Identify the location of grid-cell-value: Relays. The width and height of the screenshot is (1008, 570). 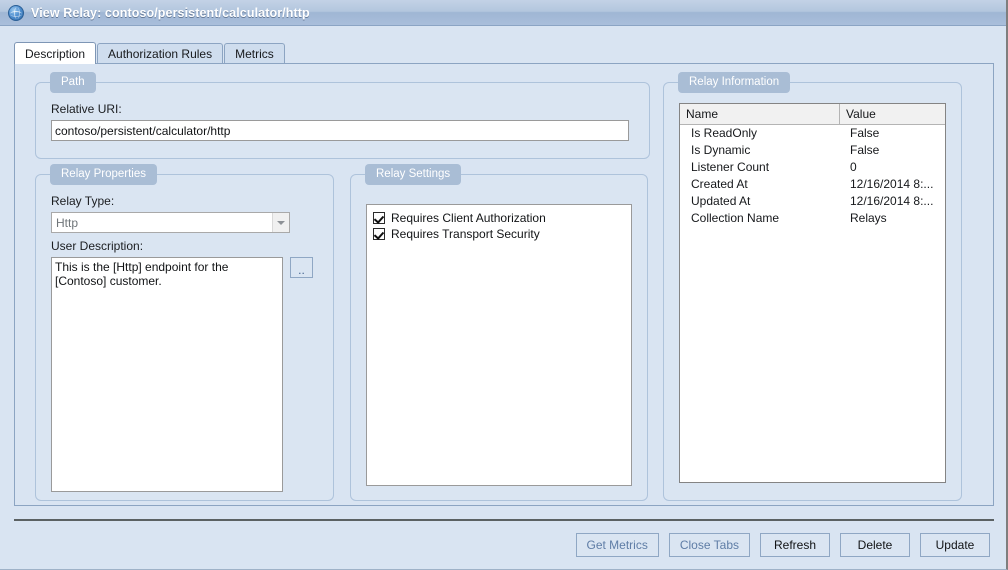
(868, 218).